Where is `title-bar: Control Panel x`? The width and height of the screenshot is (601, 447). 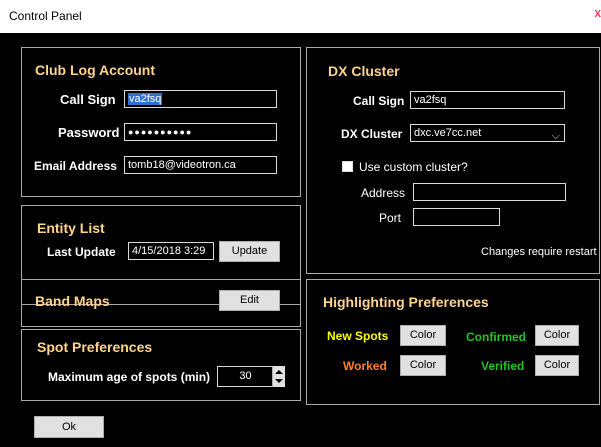 title-bar: Control Panel x is located at coordinates (300, 16).